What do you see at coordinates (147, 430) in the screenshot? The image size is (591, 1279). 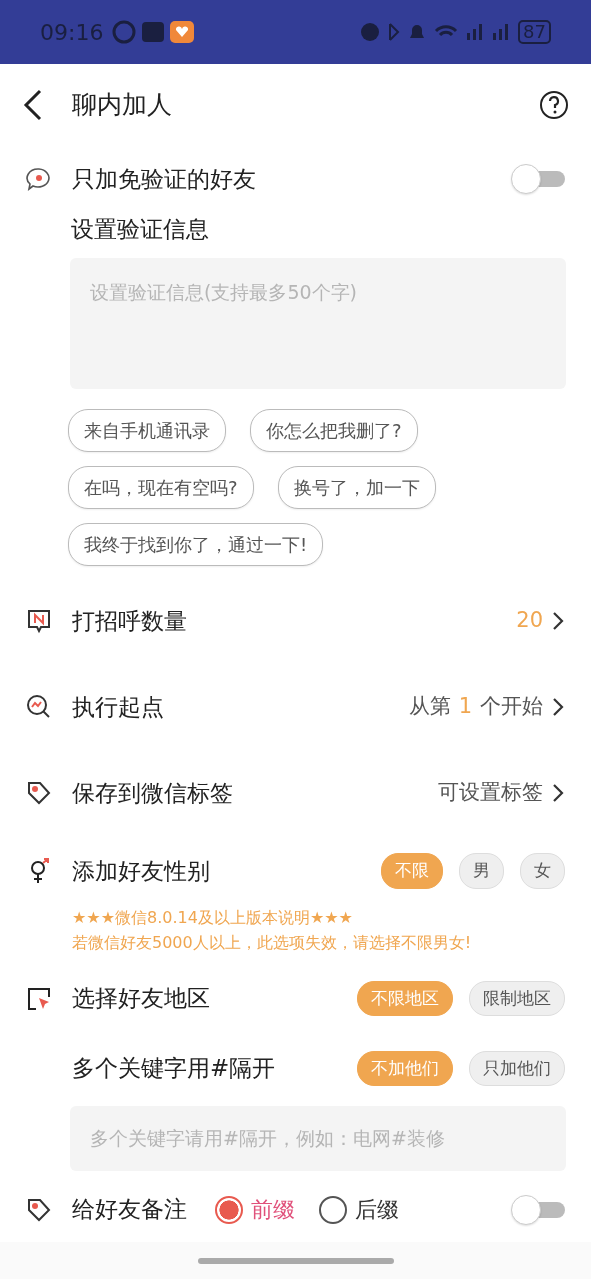 I see `phrase-chip: 来自手机通讯录` at bounding box center [147, 430].